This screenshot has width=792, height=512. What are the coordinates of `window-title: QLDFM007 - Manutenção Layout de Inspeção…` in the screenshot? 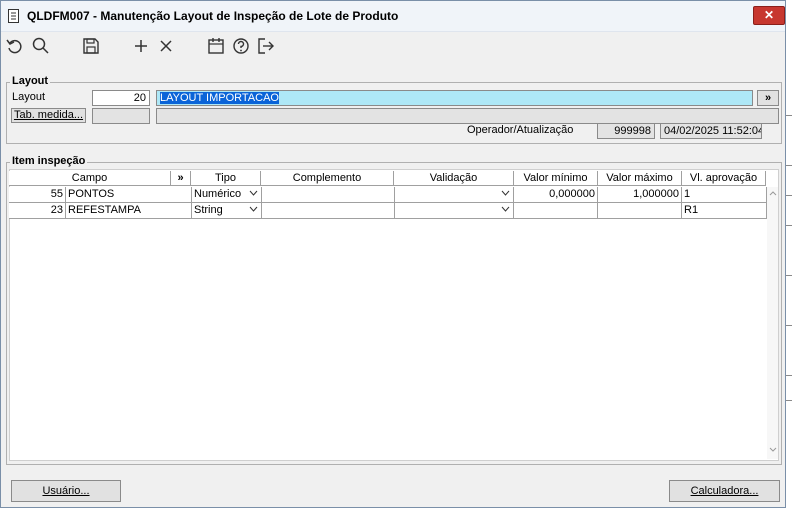 It's located at (213, 16).